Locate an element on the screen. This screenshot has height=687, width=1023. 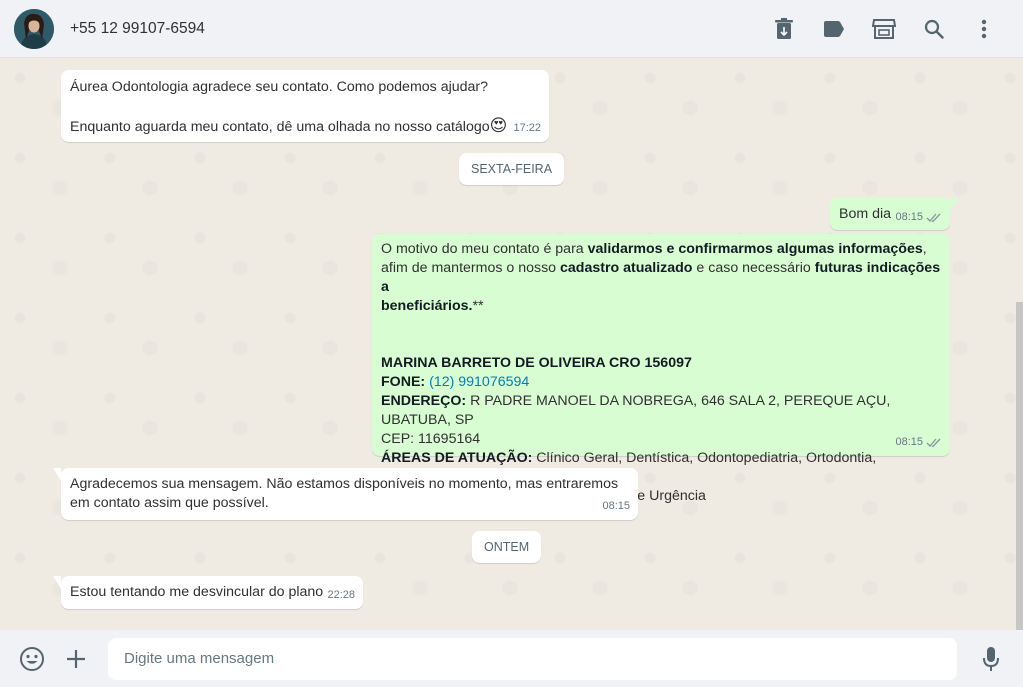
message-input is located at coordinates (532, 658).